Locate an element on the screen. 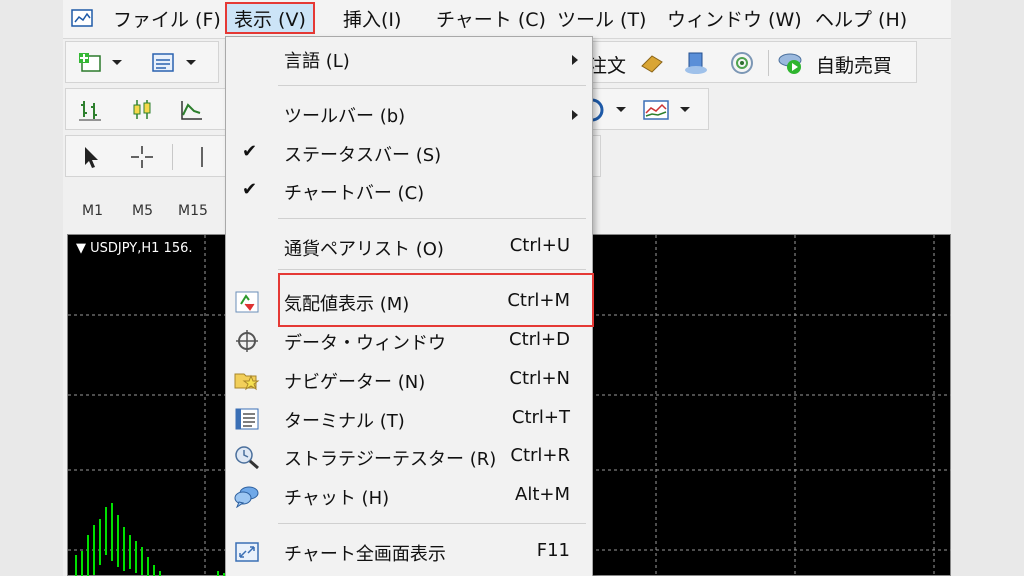  menu-item-data-window: データ・ウィンドウ Ctrl+D is located at coordinates (409, 341).